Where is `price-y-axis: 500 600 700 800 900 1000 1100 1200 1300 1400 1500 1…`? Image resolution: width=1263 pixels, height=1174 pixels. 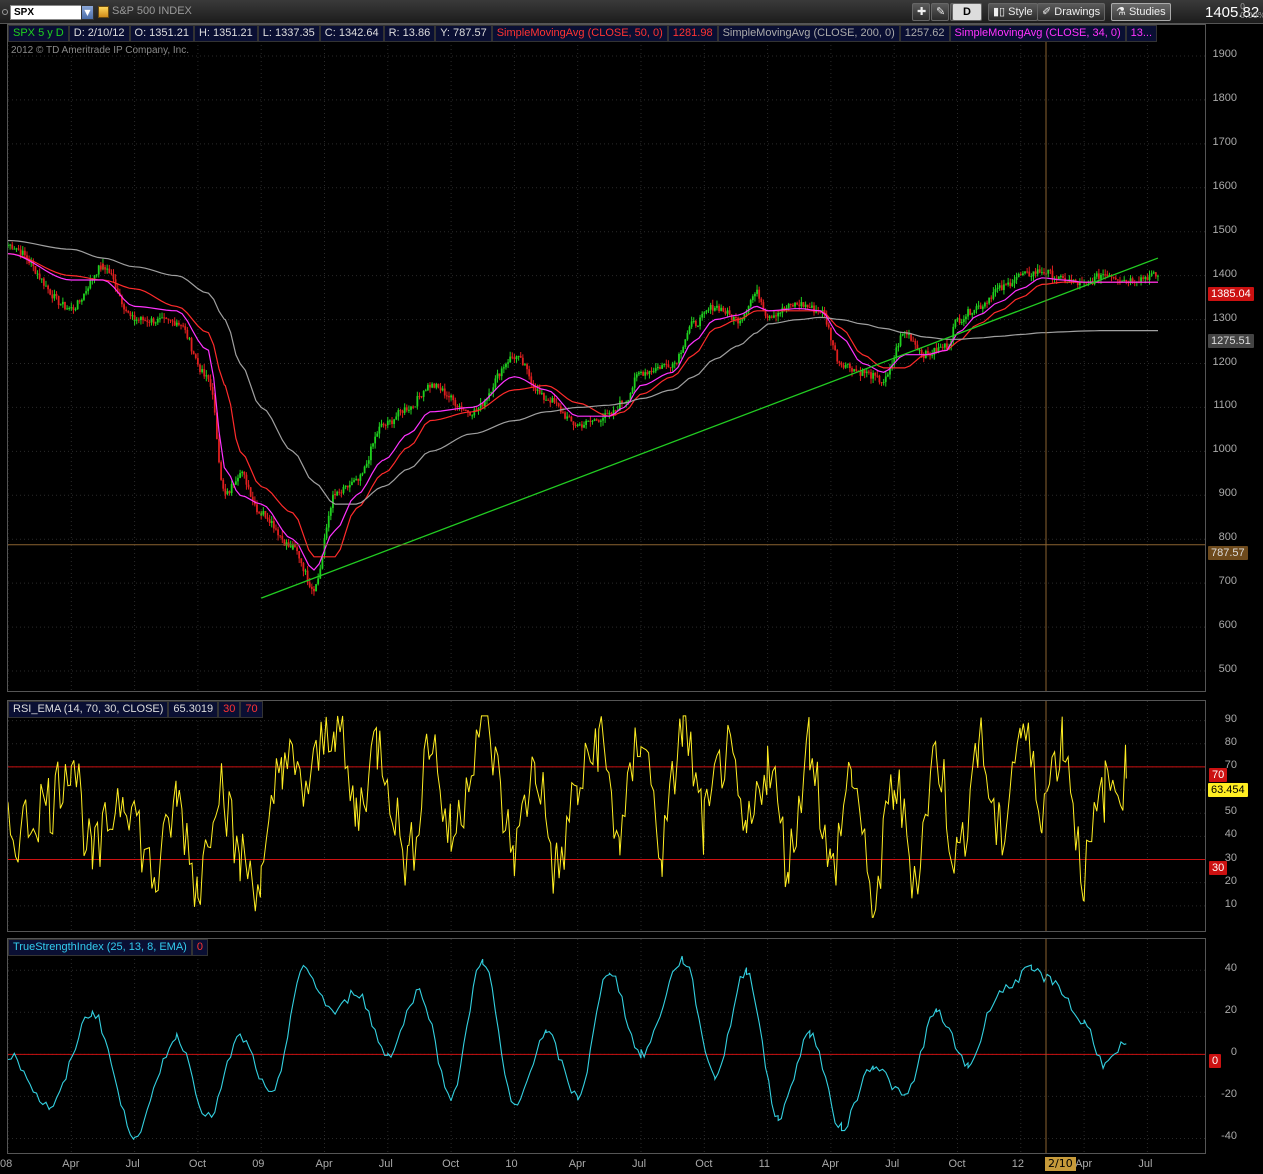
price-y-axis: 500 600 700 800 900 1000 1100 1200 1300 1400 1500 1… is located at coordinates (1234, 358).